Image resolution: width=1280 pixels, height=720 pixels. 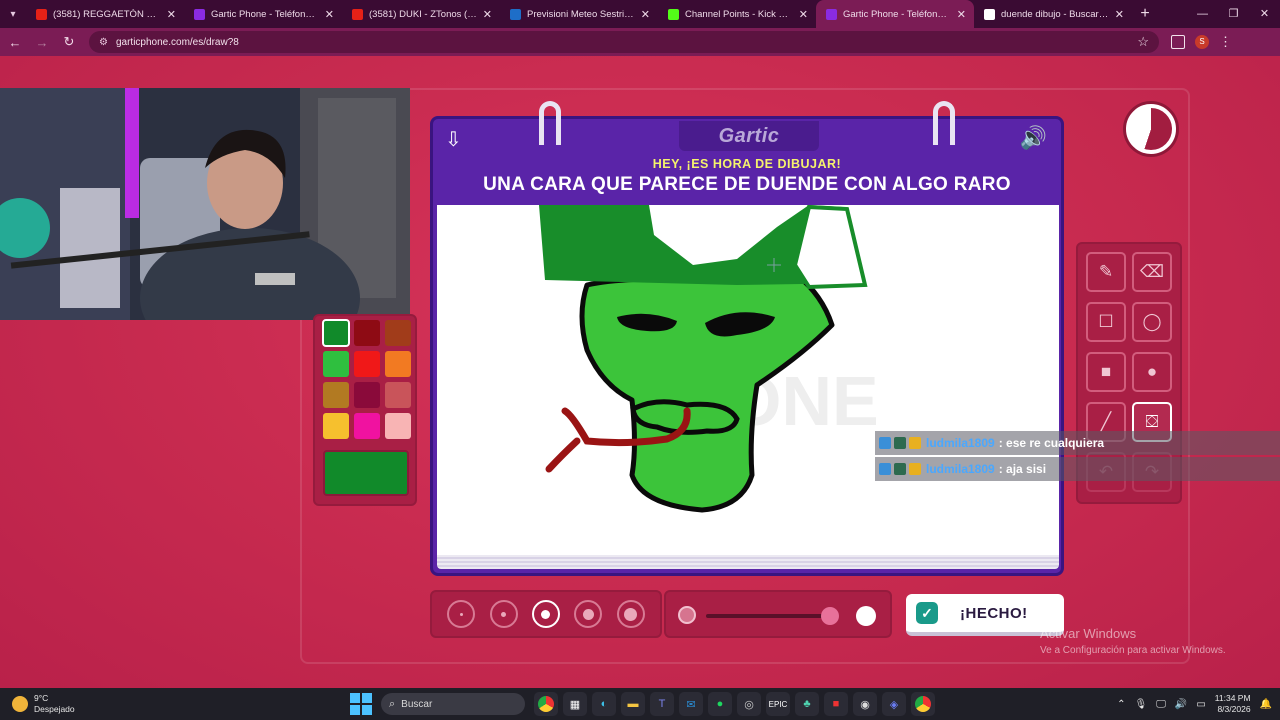 I want to click on chat-username: ludmila1809, so click(x=960, y=469).